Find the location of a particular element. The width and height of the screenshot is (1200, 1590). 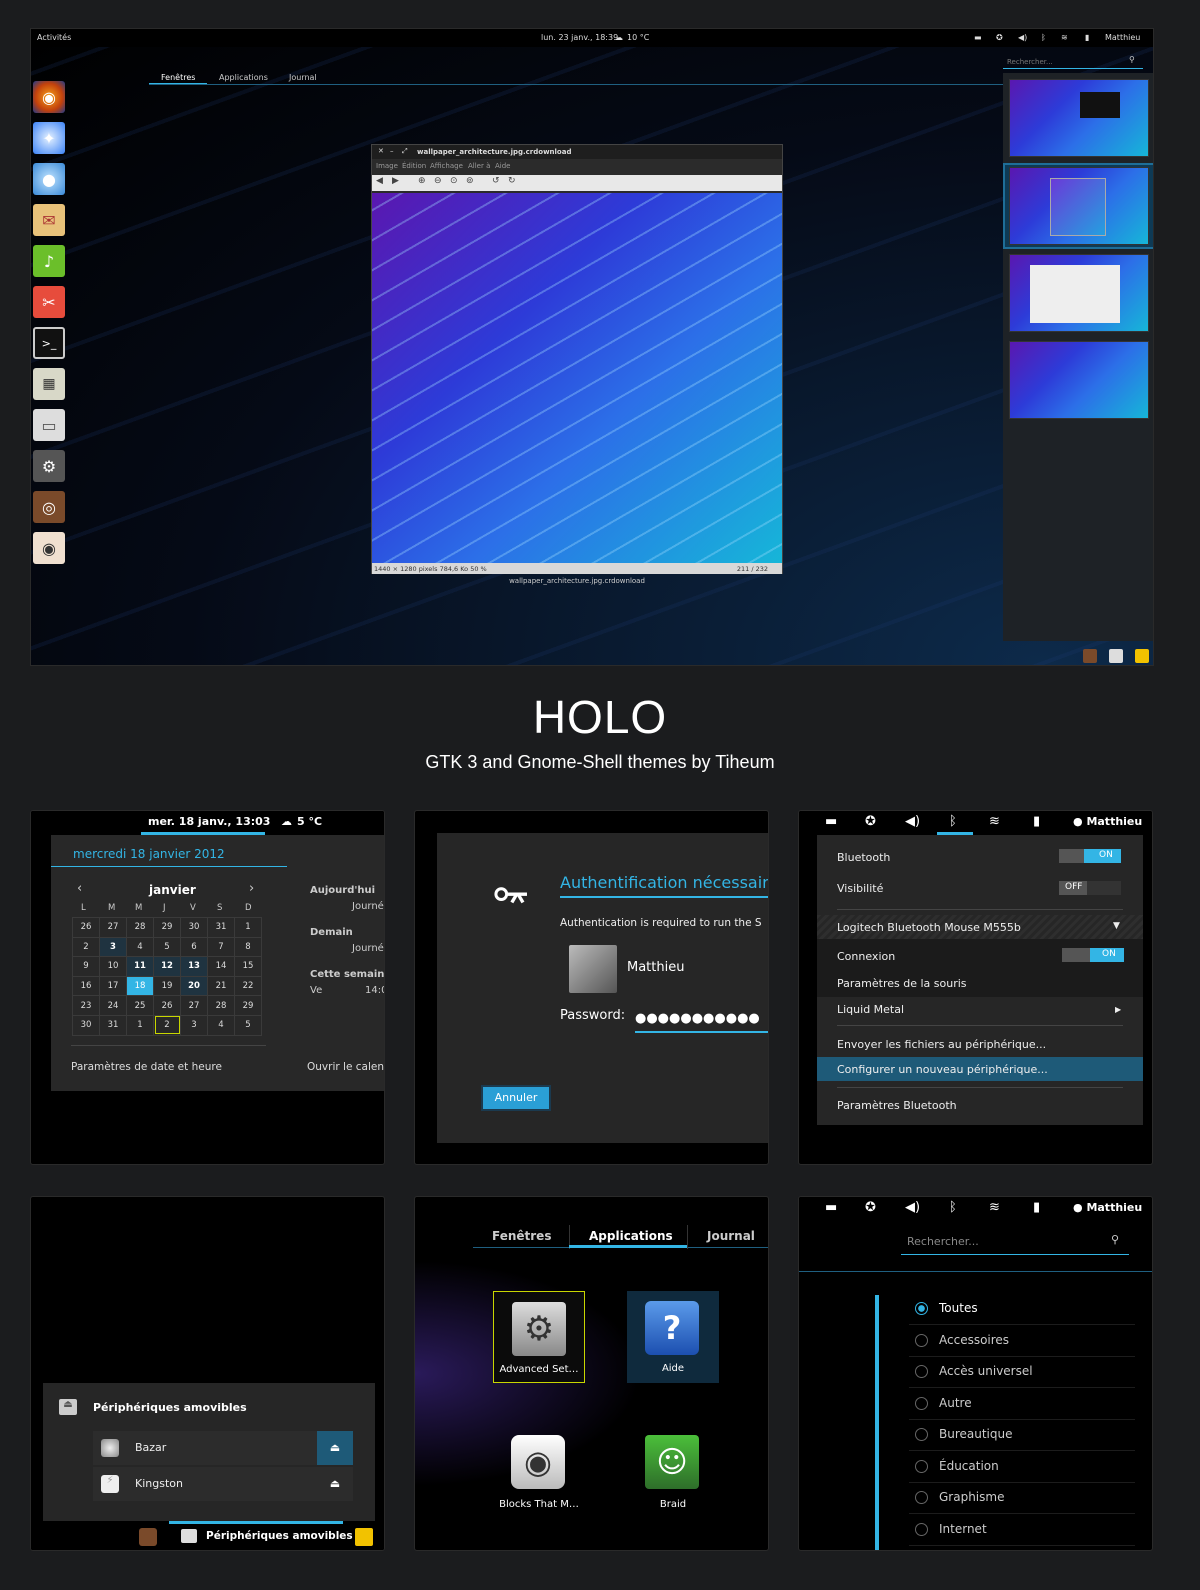

zoom-fit-icon: ⊙ is located at coordinates (454, 181).